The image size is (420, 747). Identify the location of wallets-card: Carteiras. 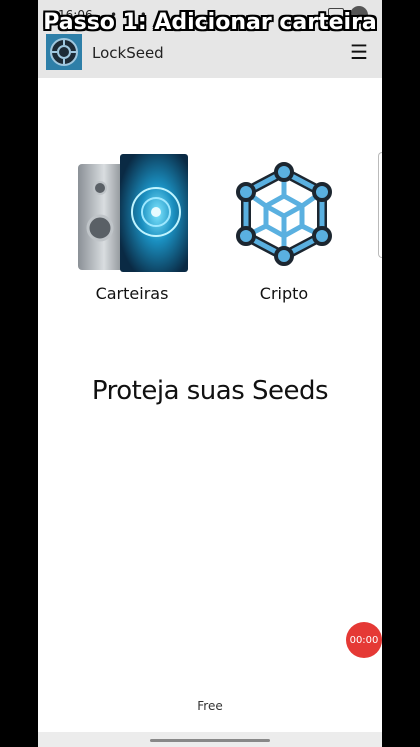
(132, 226).